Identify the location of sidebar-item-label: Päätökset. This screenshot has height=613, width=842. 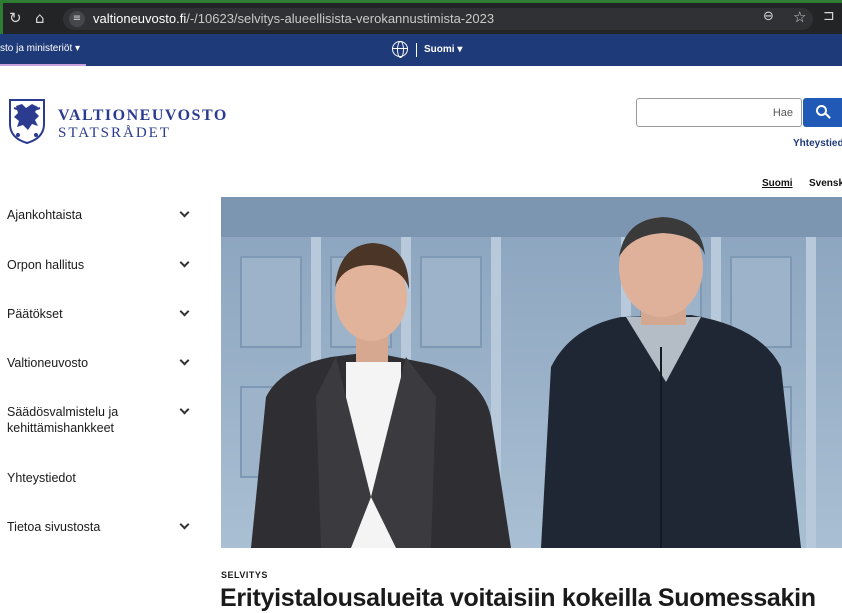
(35, 314).